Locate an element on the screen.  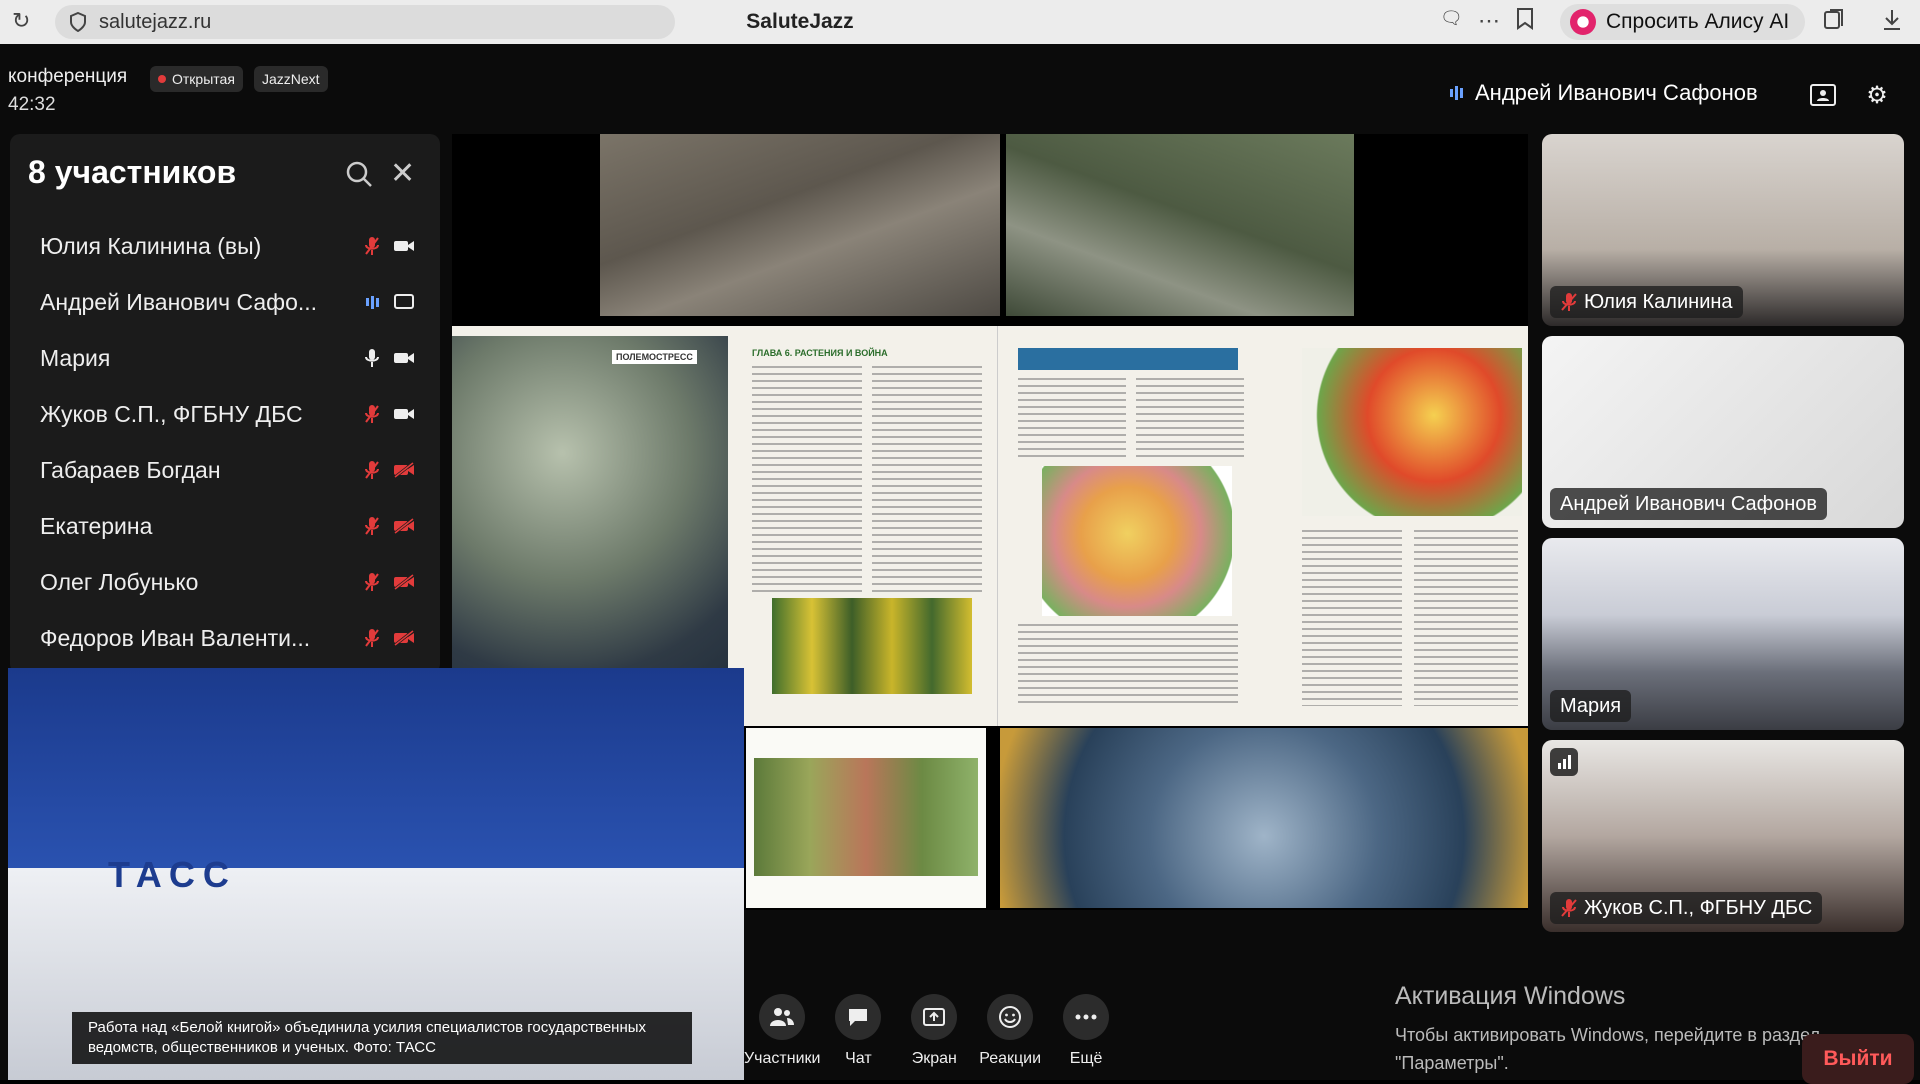
elapsed-time: 42:32 is located at coordinates (32, 104).